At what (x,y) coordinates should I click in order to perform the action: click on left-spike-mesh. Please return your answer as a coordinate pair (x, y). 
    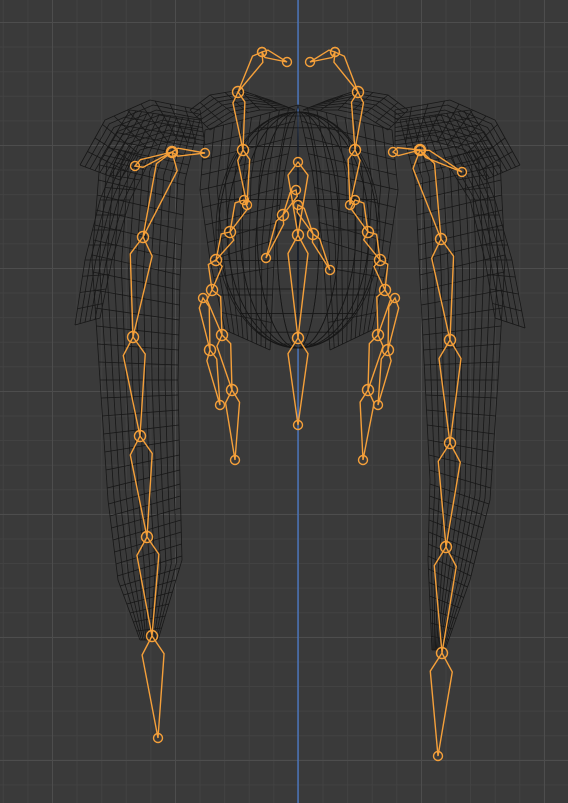
    Looking at the image, I should click on (112, 237).